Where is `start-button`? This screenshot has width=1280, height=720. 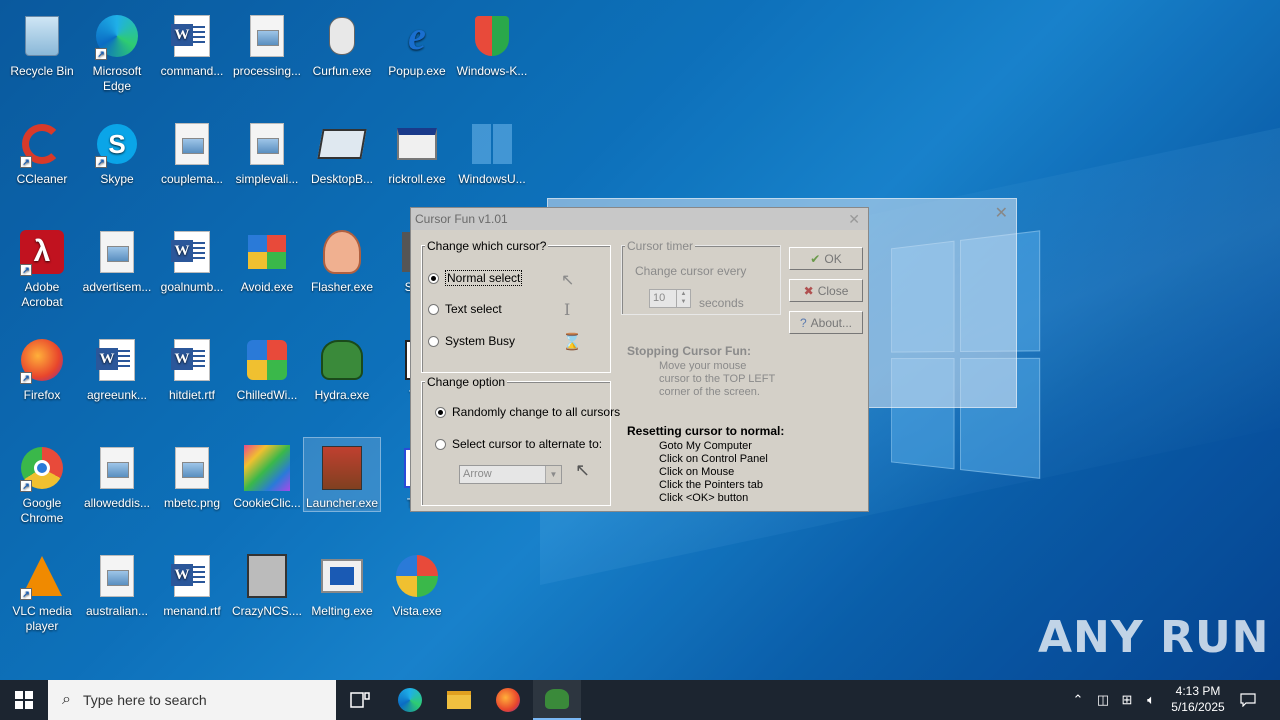 start-button is located at coordinates (24, 700).